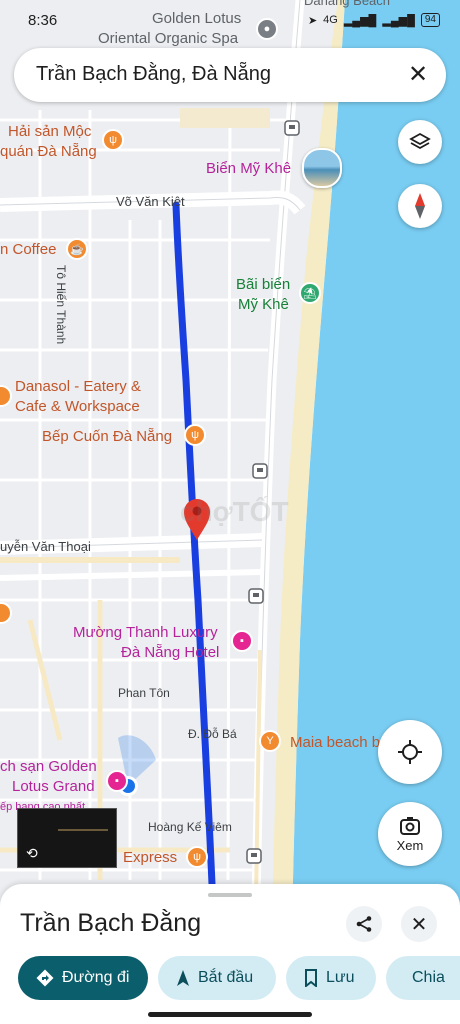  Describe the element at coordinates (310, 293) in the screenshot. I see `beach-icon: ⛱` at that location.